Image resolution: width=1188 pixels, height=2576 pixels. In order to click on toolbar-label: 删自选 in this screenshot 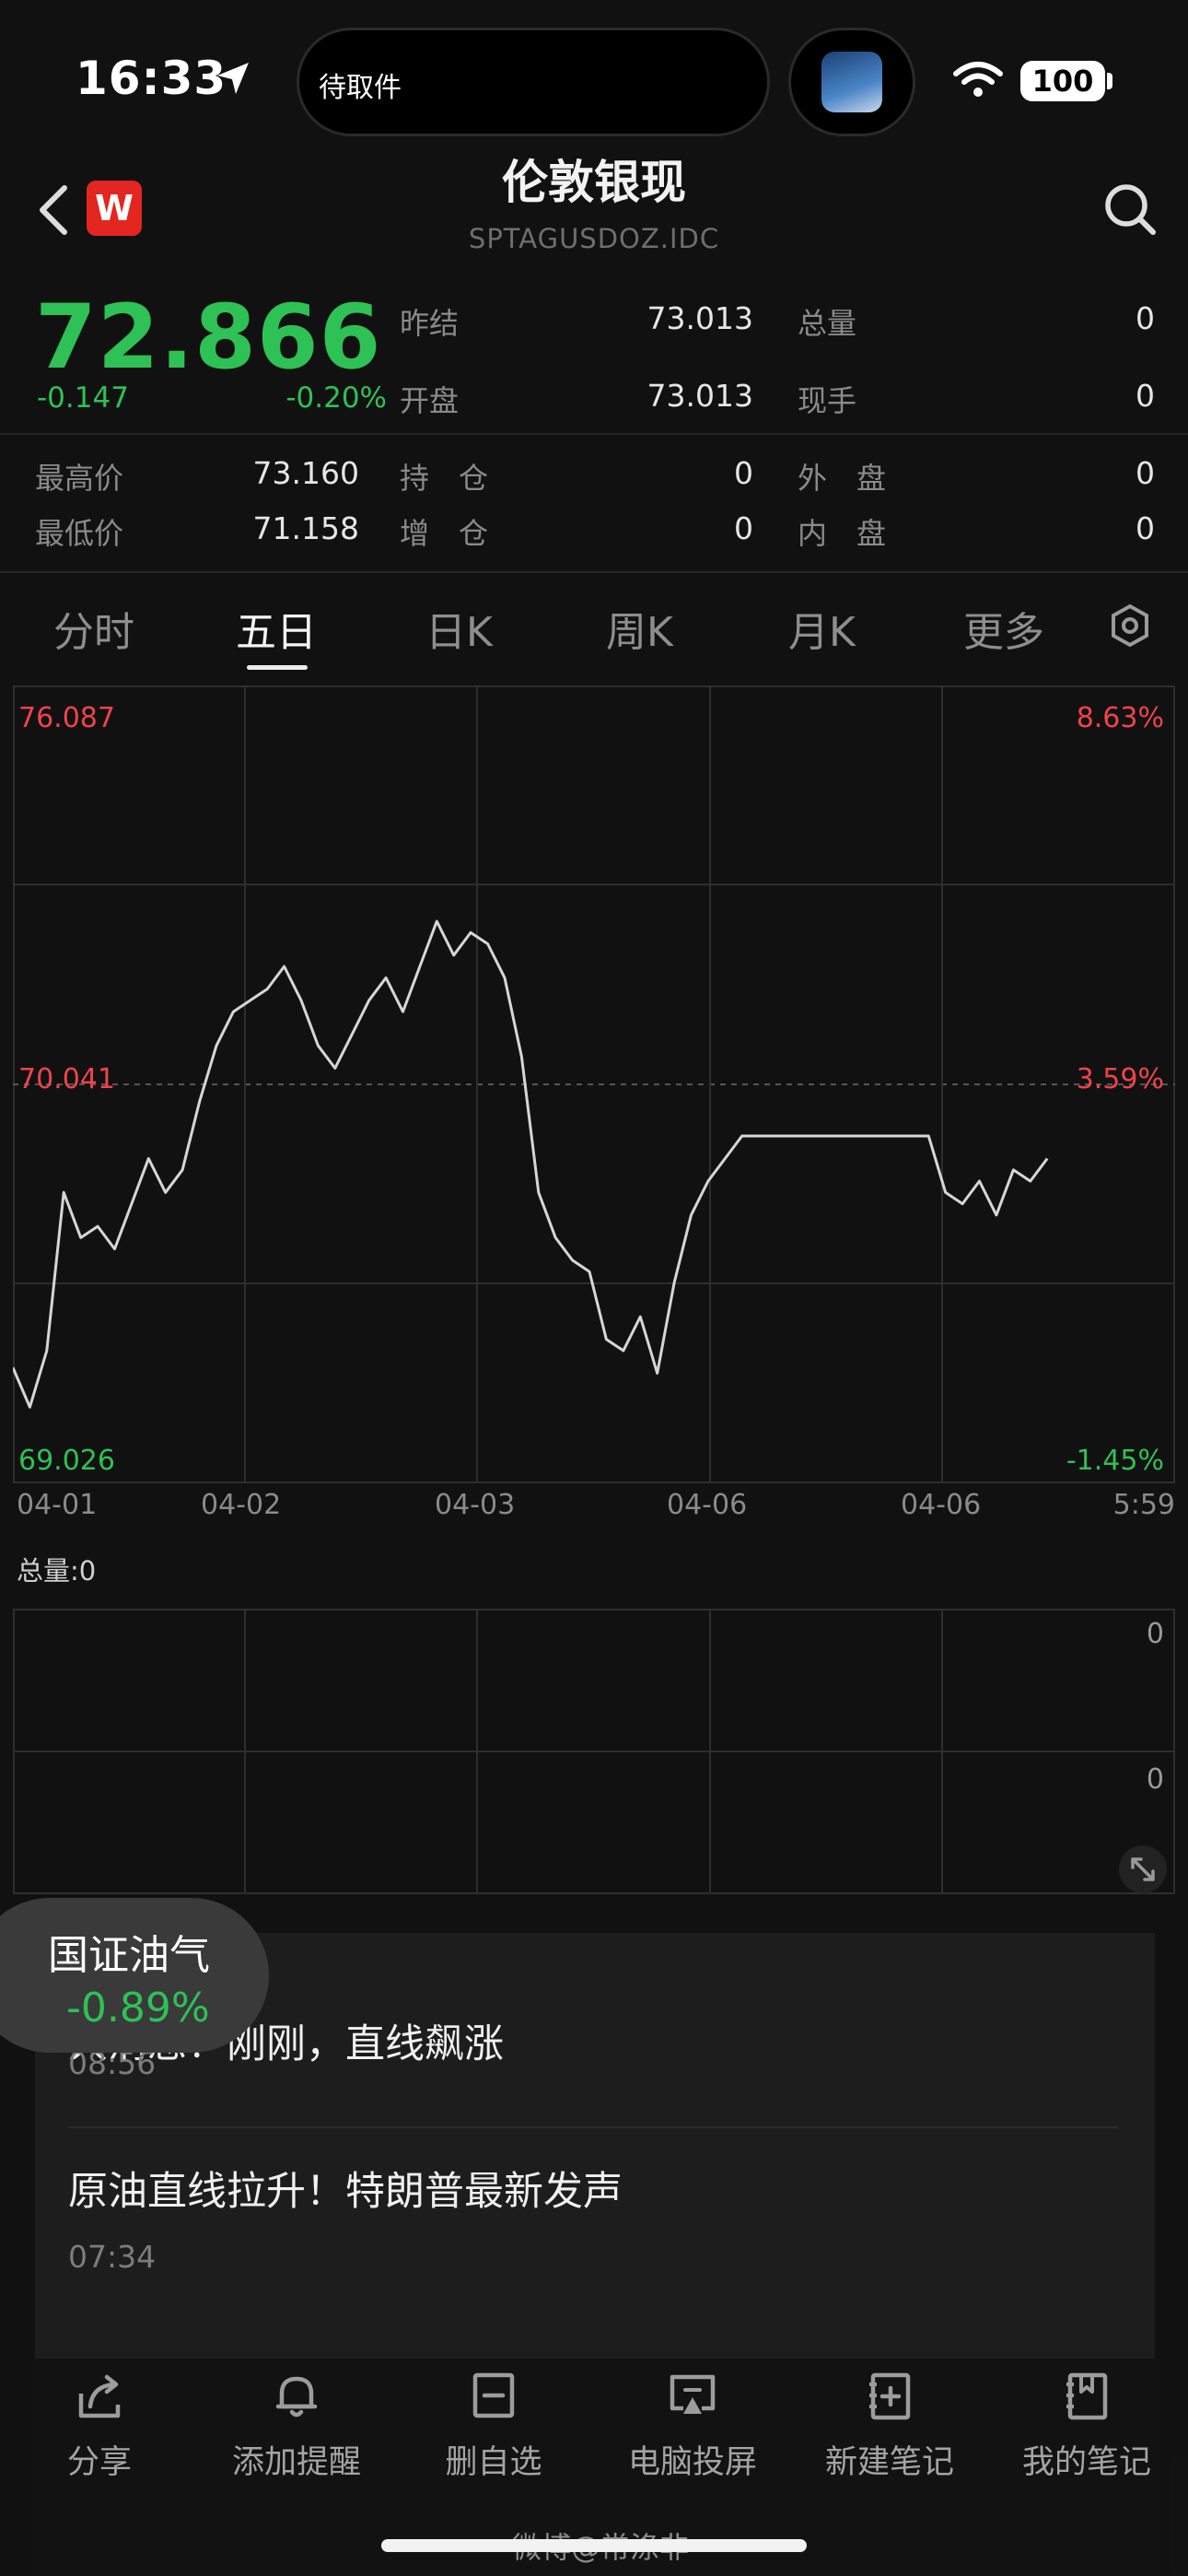, I will do `click(493, 2462)`.